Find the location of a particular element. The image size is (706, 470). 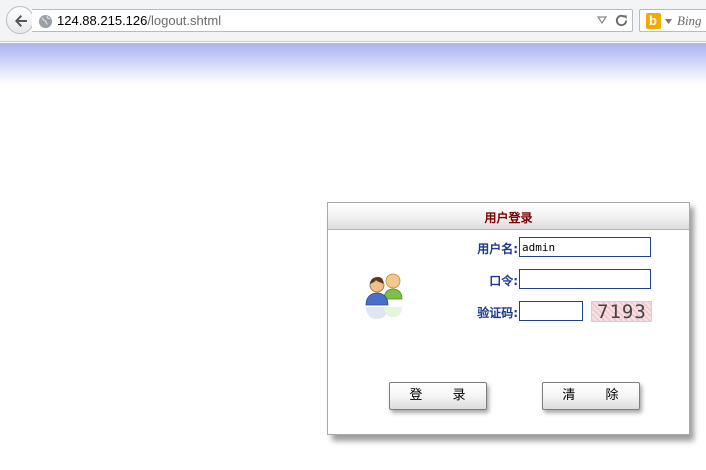

username-label: 用户名: is located at coordinates (497, 249).